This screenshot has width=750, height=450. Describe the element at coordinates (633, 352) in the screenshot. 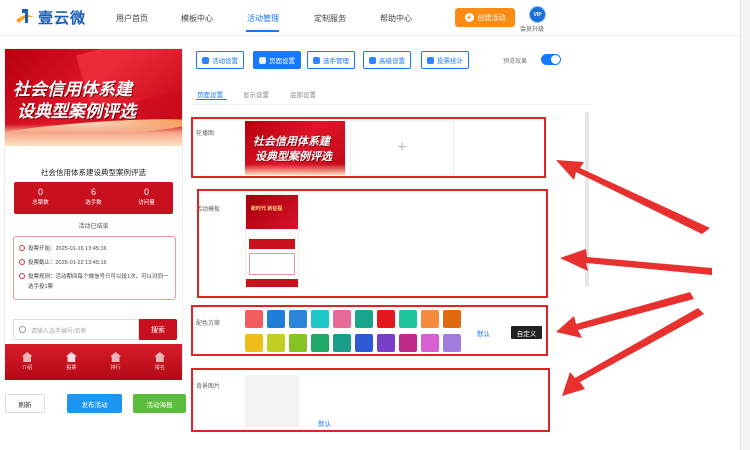

I see `arrow-to-background` at that location.